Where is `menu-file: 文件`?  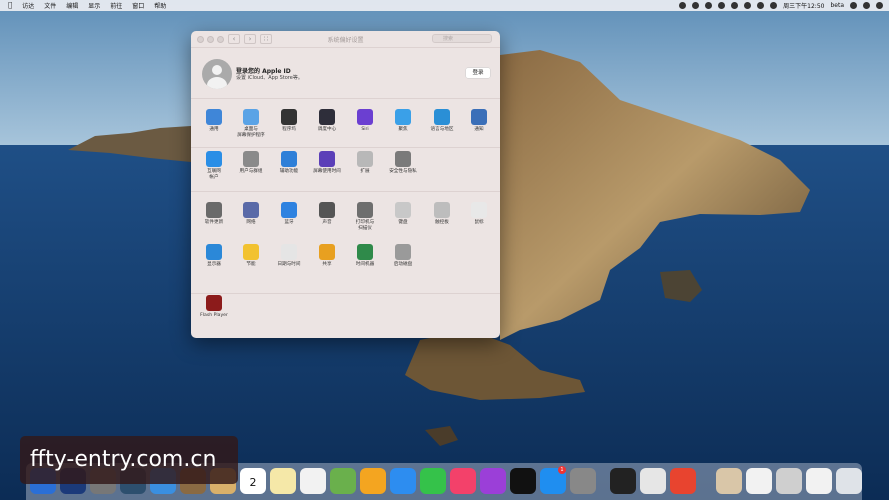 menu-file: 文件 is located at coordinates (50, 5).